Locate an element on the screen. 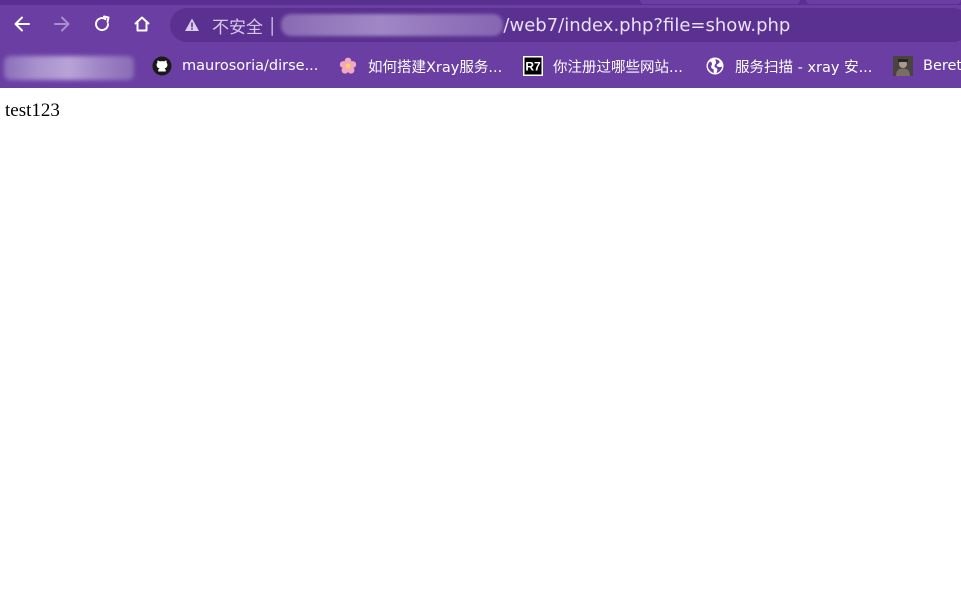  arrow-right-icon is located at coordinates (62, 24).